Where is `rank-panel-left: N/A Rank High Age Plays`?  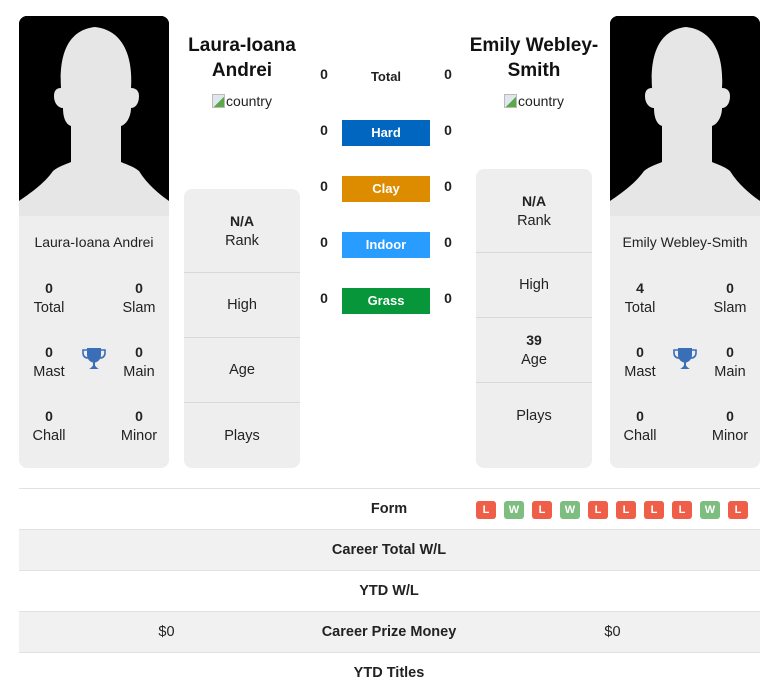
rank-panel-left: N/A Rank High Age Plays is located at coordinates (242, 328).